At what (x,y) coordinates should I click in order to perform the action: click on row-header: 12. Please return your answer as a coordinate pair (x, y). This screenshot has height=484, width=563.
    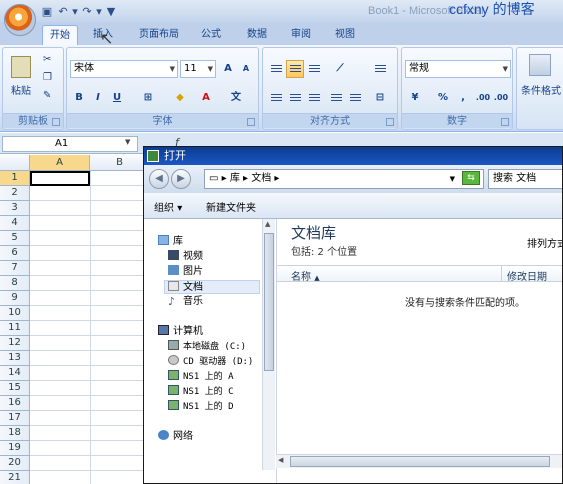
    Looking at the image, I should click on (15, 343).